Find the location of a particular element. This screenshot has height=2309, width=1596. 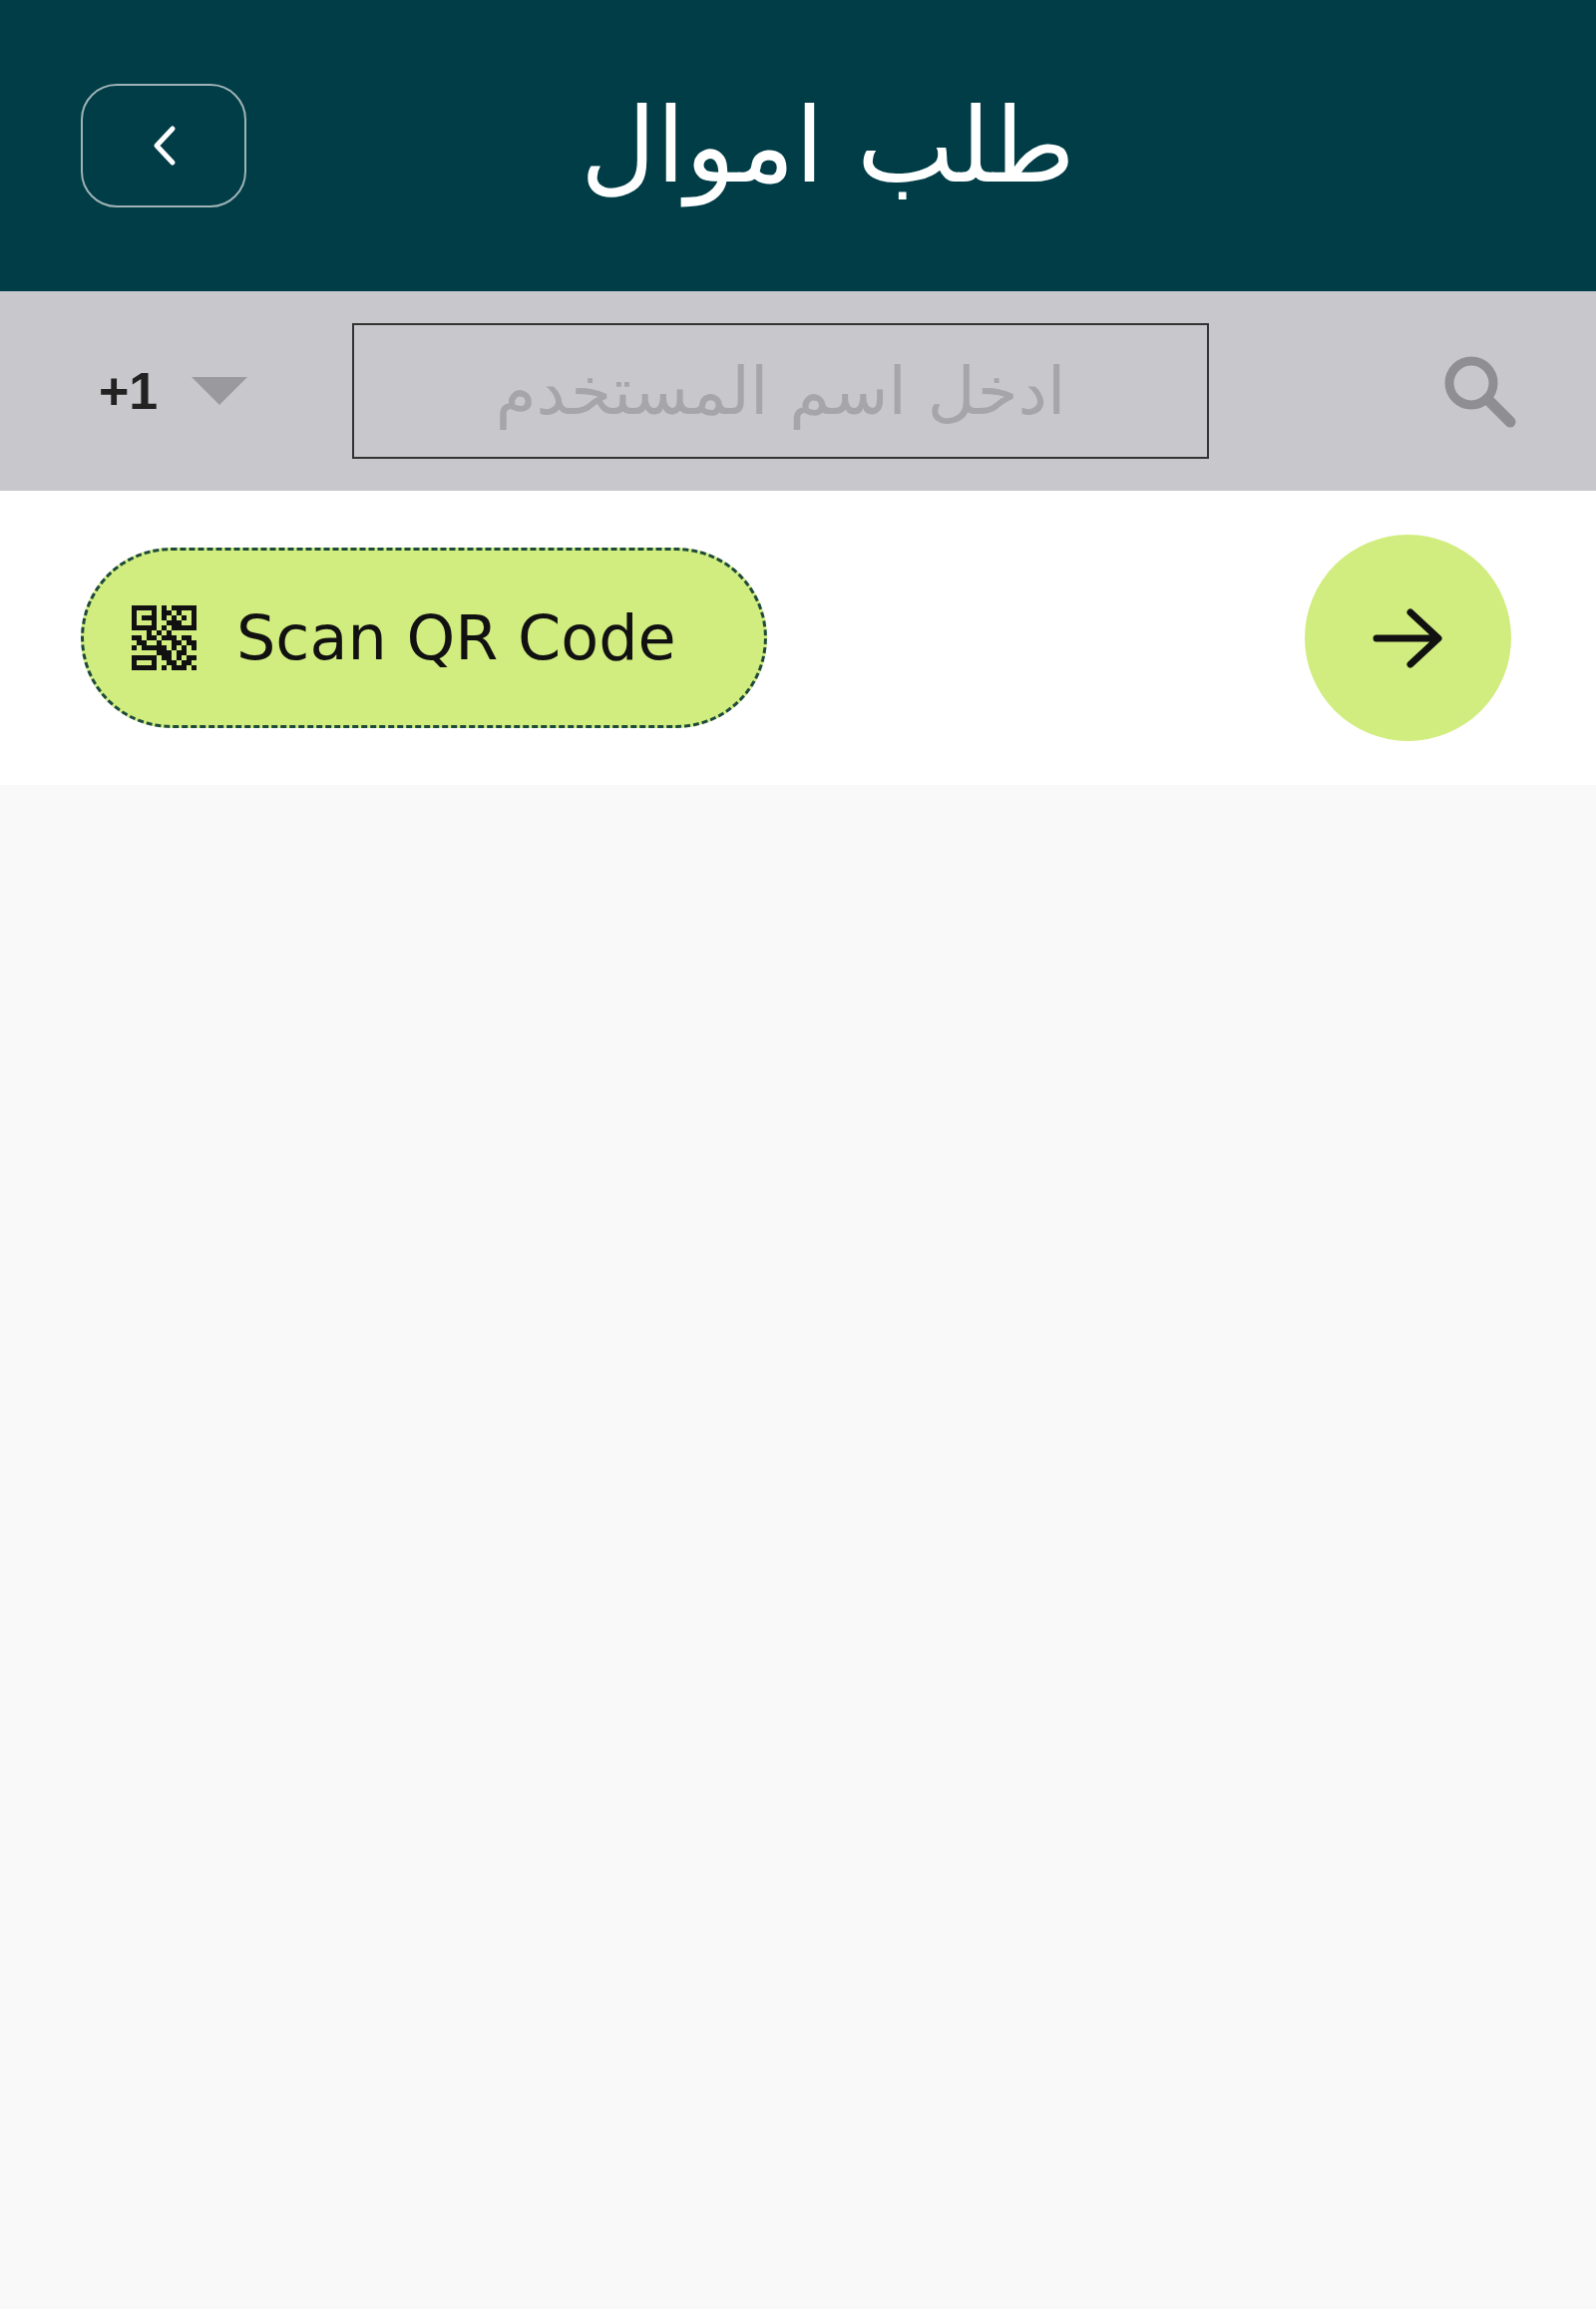

country-code-dropdown: +1 is located at coordinates (225, 391).